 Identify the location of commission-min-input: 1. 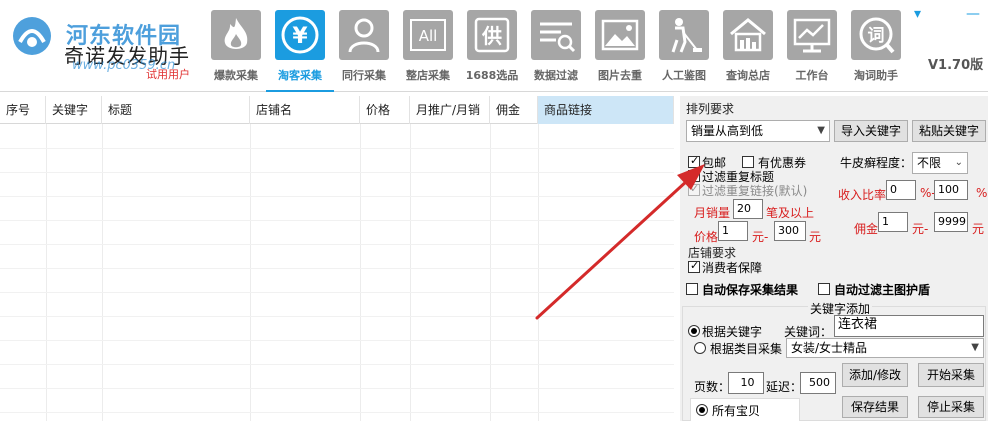
(893, 222).